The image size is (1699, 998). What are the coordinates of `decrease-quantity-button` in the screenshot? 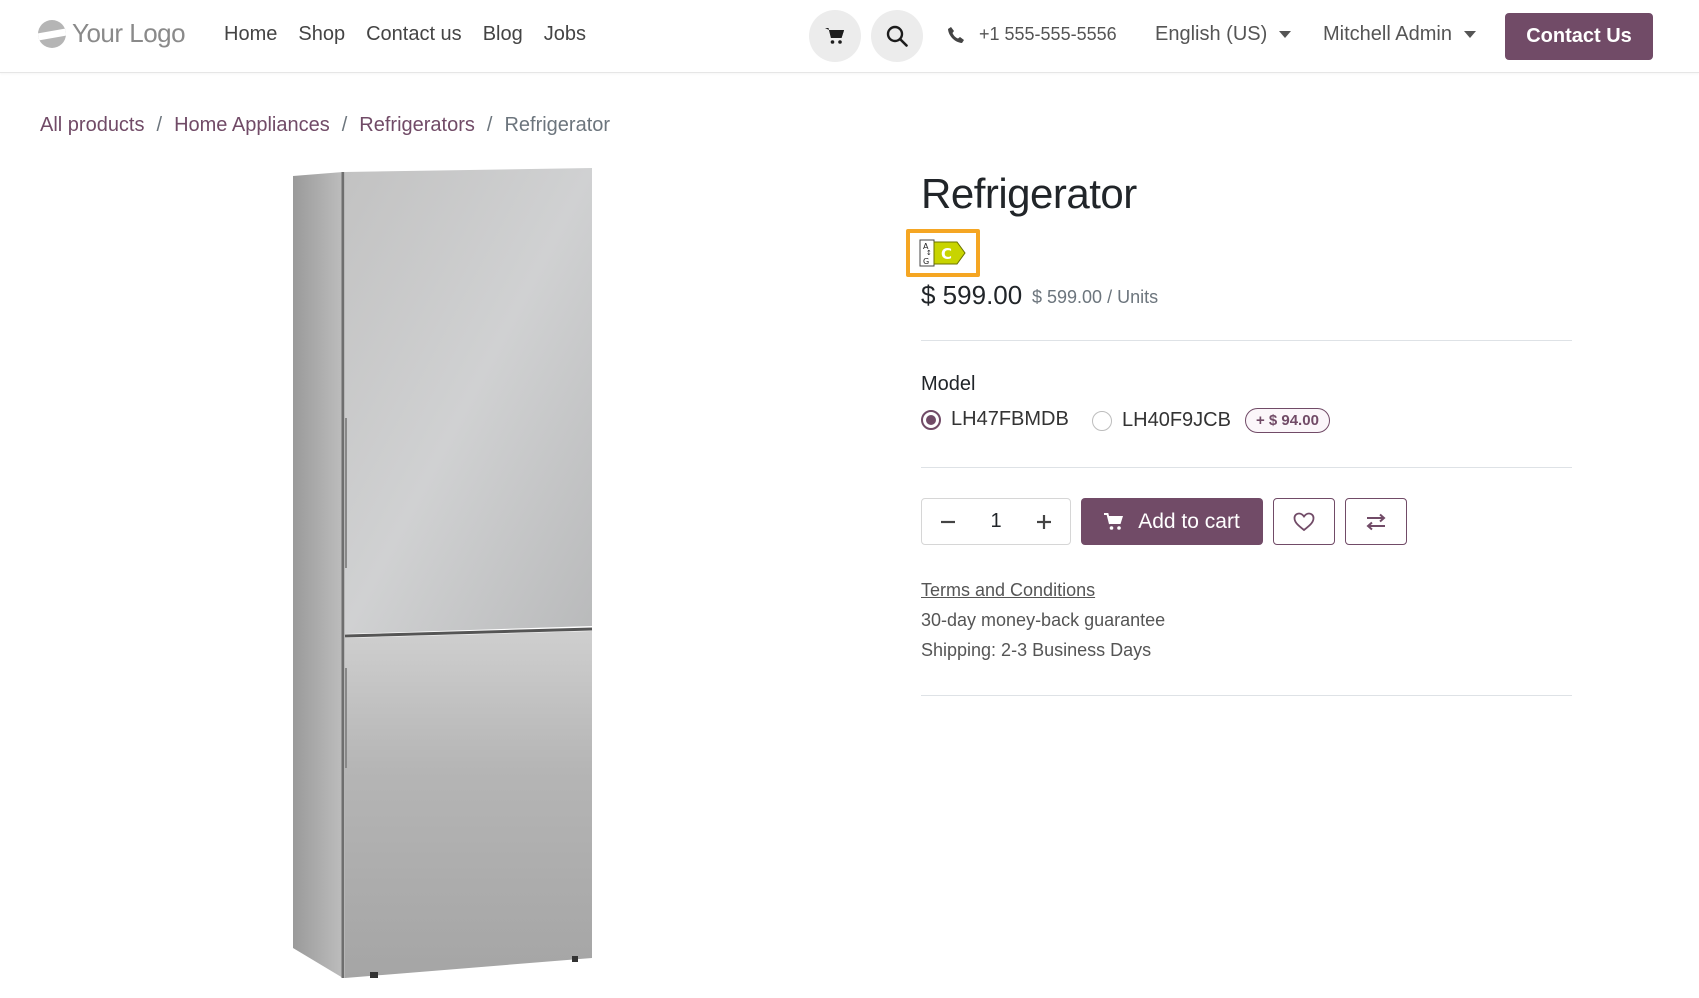 It's located at (948, 522).